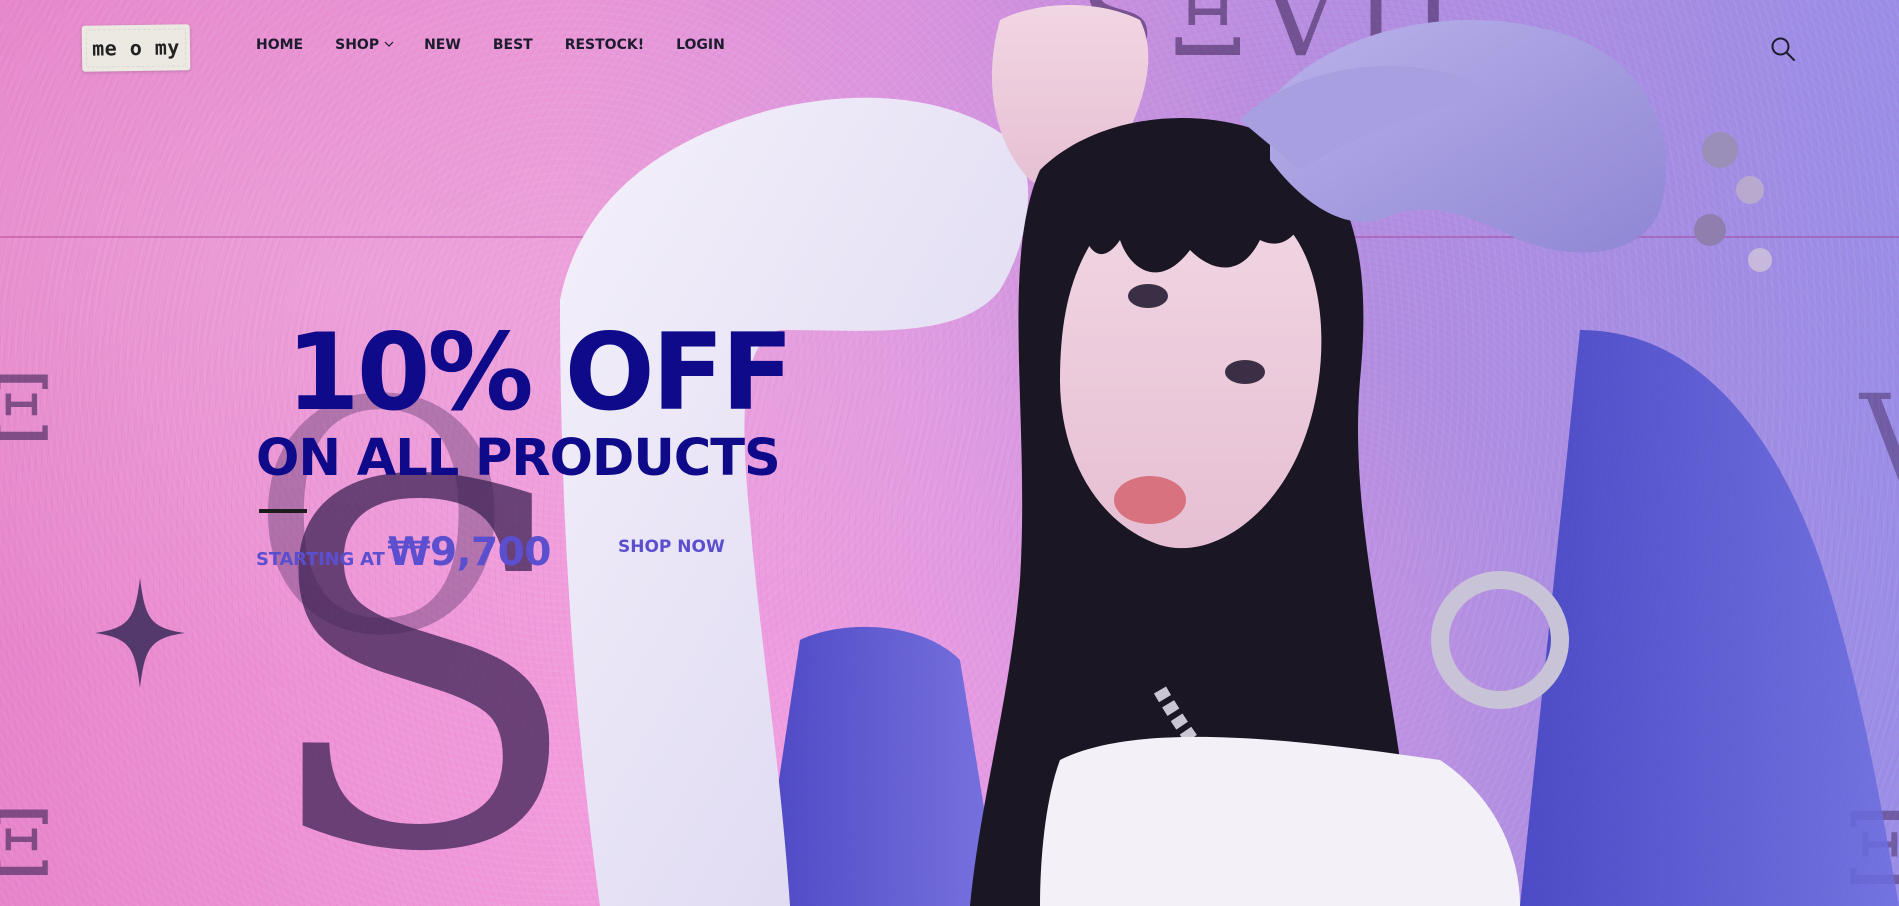  What do you see at coordinates (27, 409) in the screenshot?
I see `background-lettering-left: Ξ` at bounding box center [27, 409].